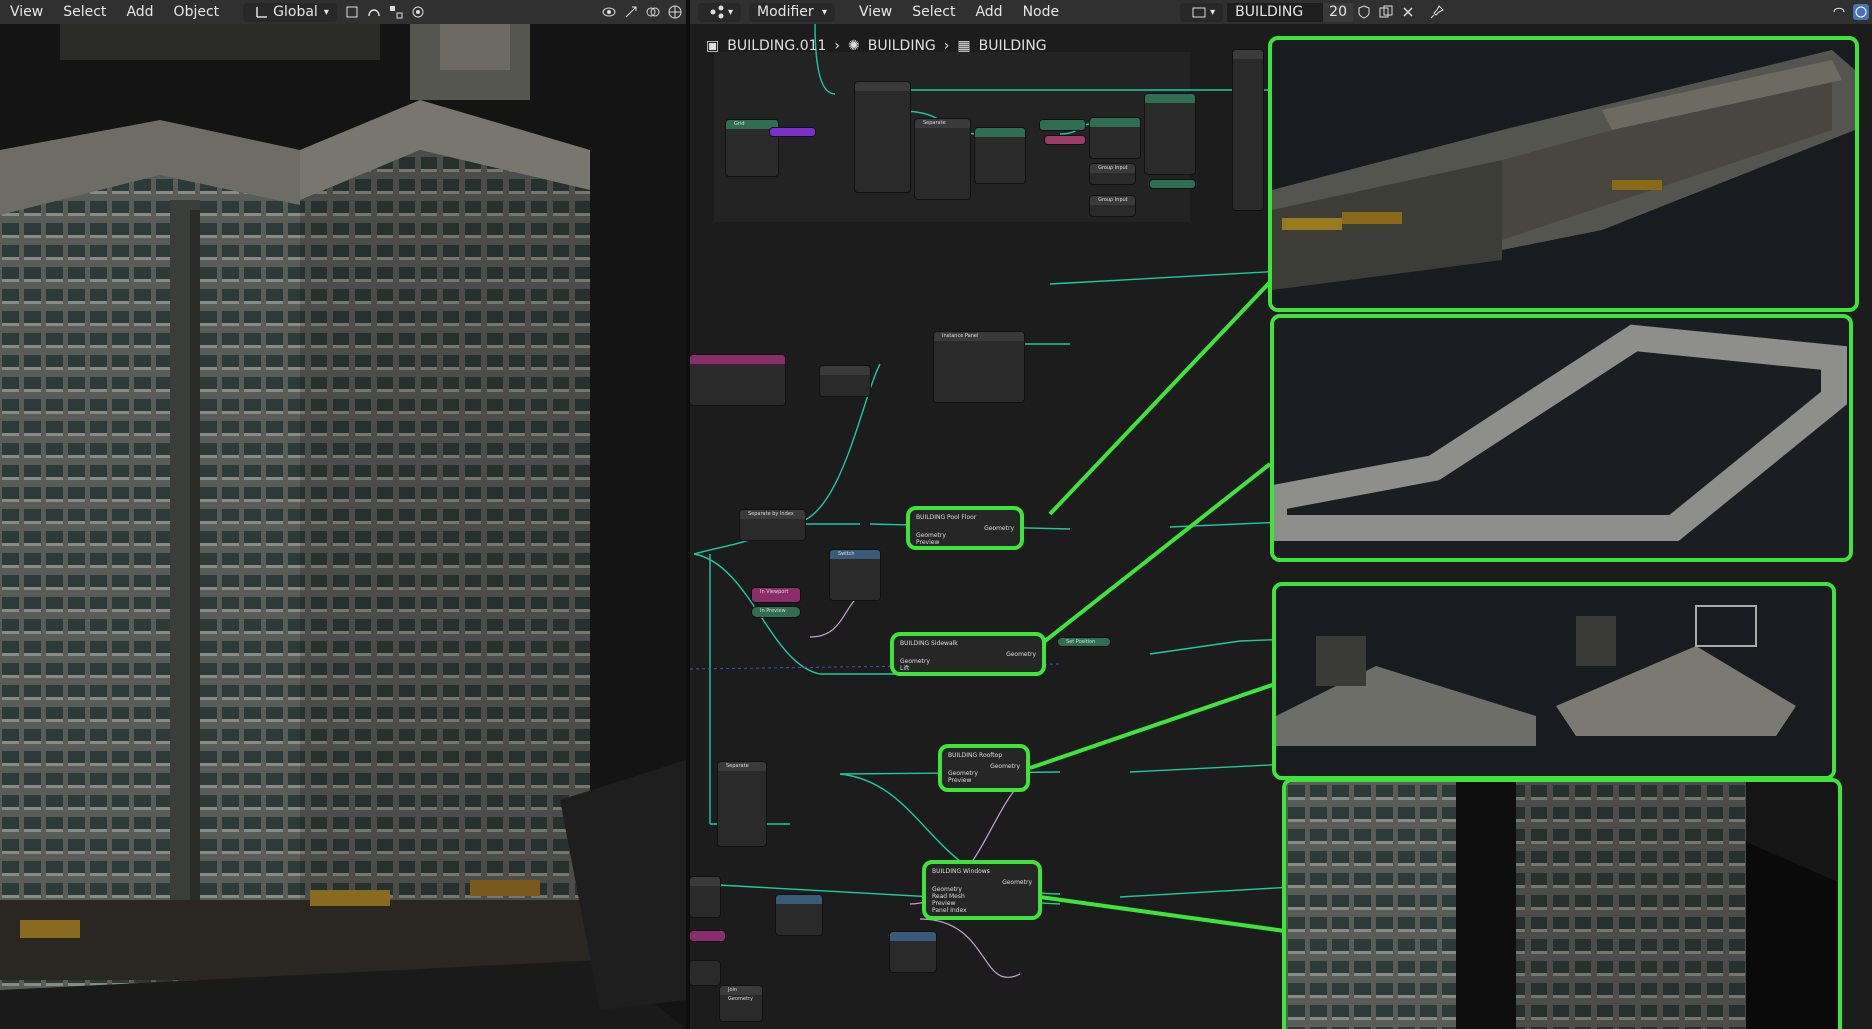  What do you see at coordinates (1172, 184) in the screenshot?
I see `in-preview-node-top` at bounding box center [1172, 184].